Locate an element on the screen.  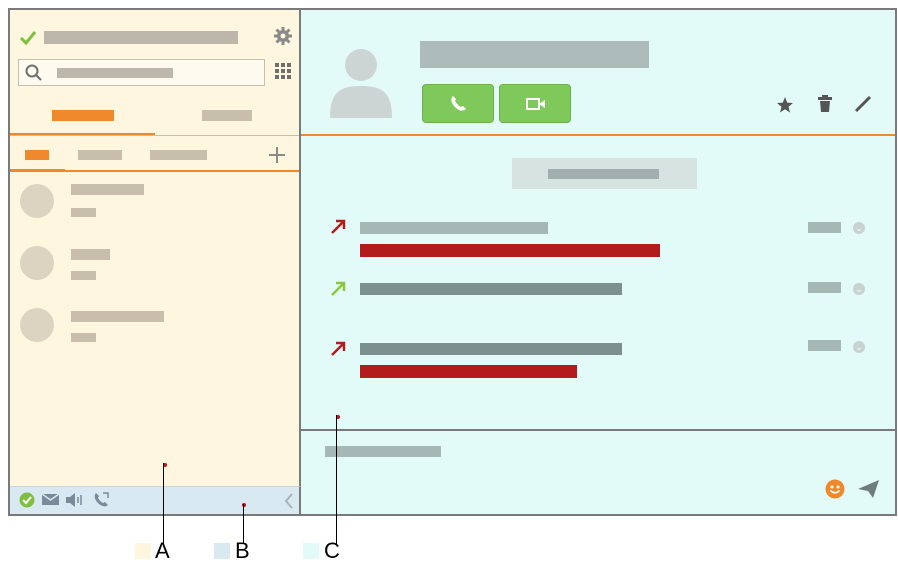
call-button is located at coordinates (458, 103).